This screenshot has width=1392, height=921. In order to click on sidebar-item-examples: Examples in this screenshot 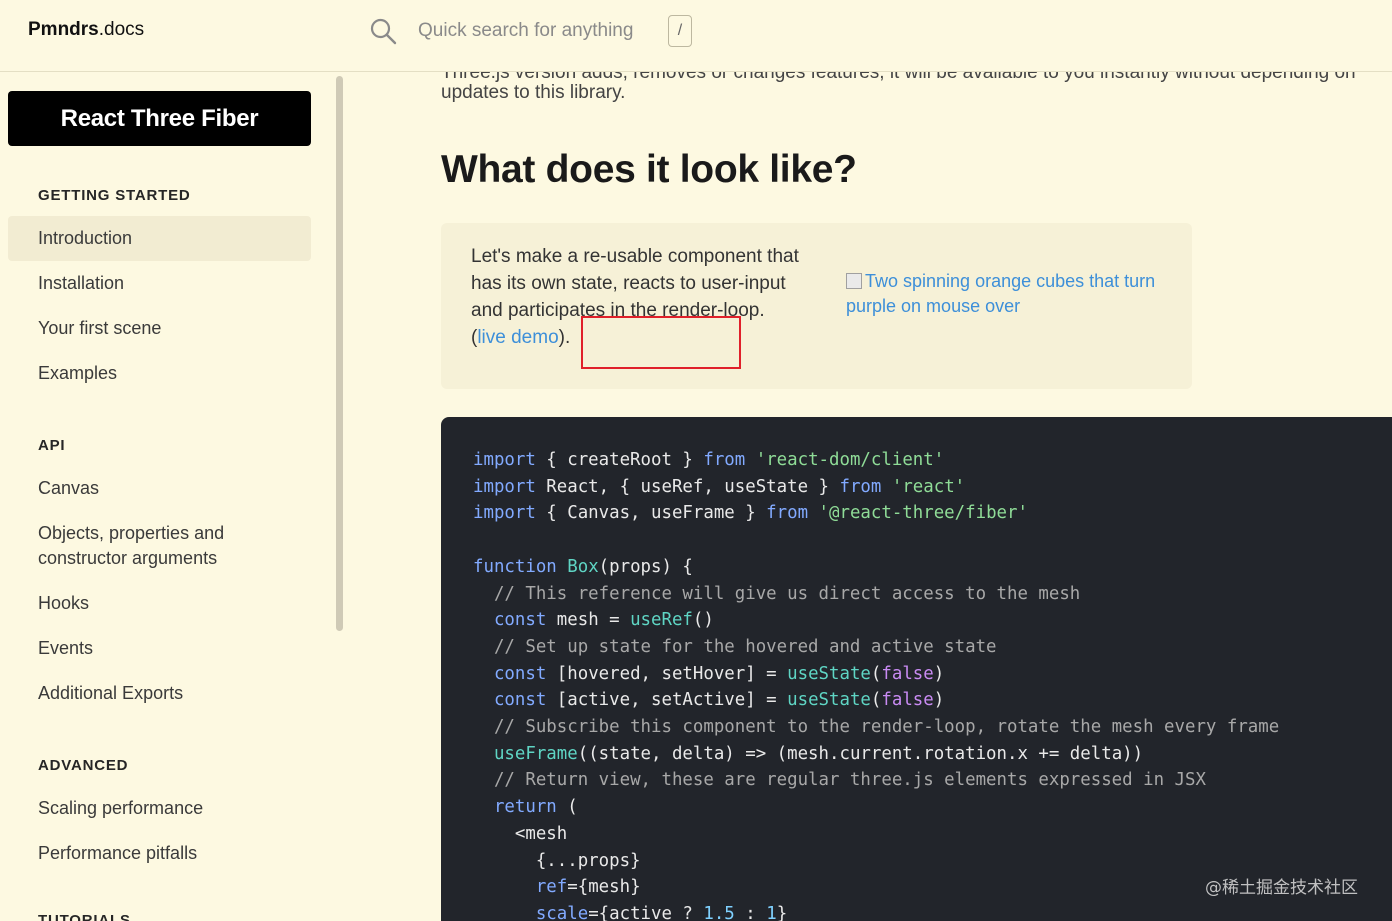, I will do `click(159, 373)`.